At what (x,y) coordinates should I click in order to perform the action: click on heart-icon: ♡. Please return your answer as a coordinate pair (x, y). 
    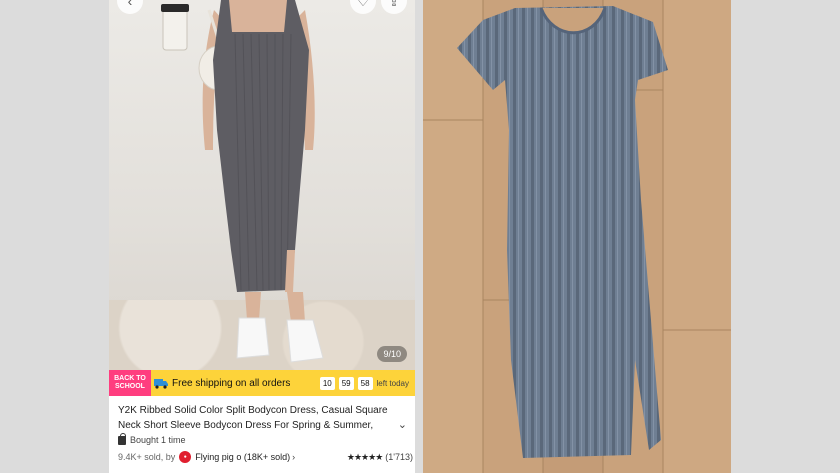
    Looking at the image, I should click on (363, 4).